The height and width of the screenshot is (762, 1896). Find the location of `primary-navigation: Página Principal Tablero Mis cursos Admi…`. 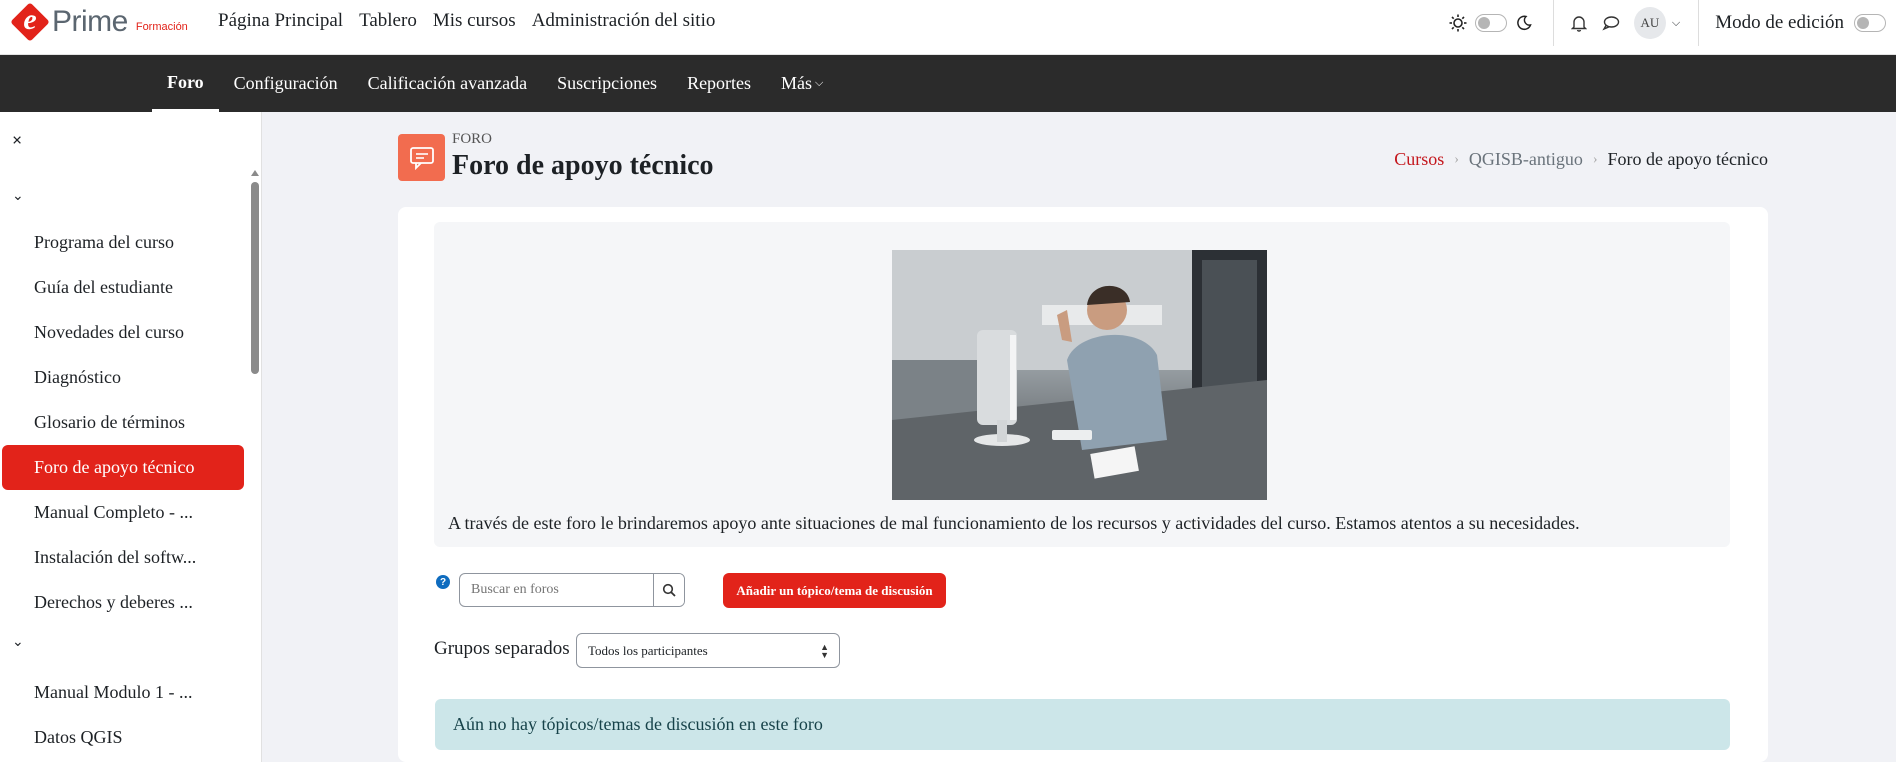

primary-navigation: Página Principal Tablero Mis cursos Admi… is located at coordinates (466, 21).